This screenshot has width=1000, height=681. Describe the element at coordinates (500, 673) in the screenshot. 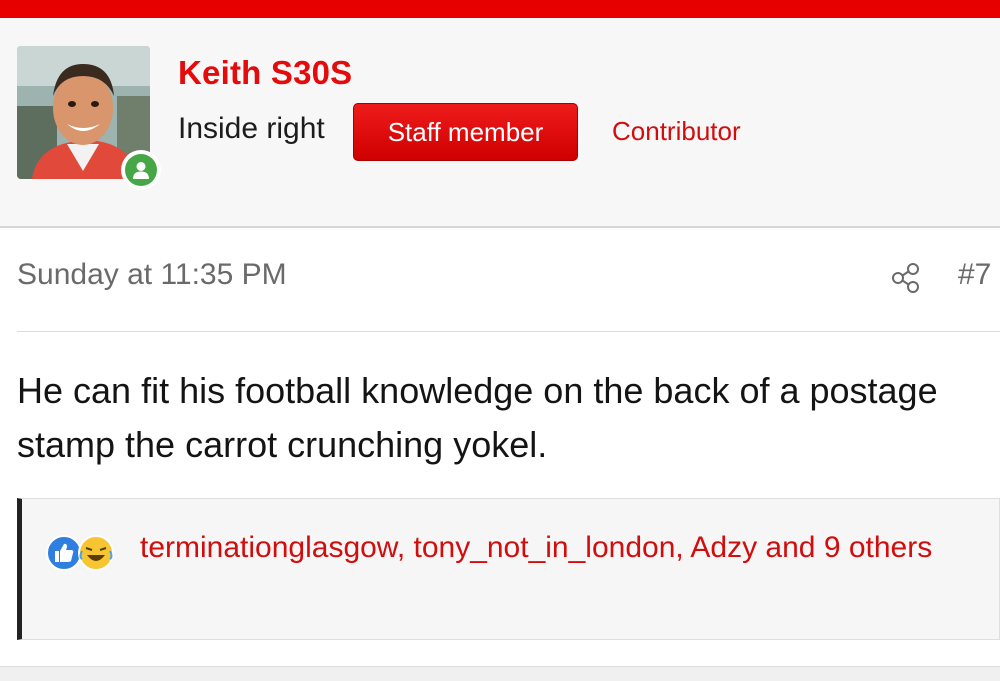

I see `post-footer-divider` at that location.